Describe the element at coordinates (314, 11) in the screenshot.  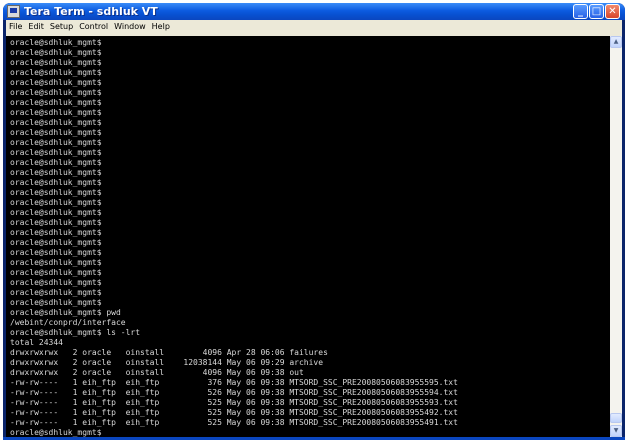
I see `title-bar: Tera Term - sdhluk VT _ □ ✕` at that location.